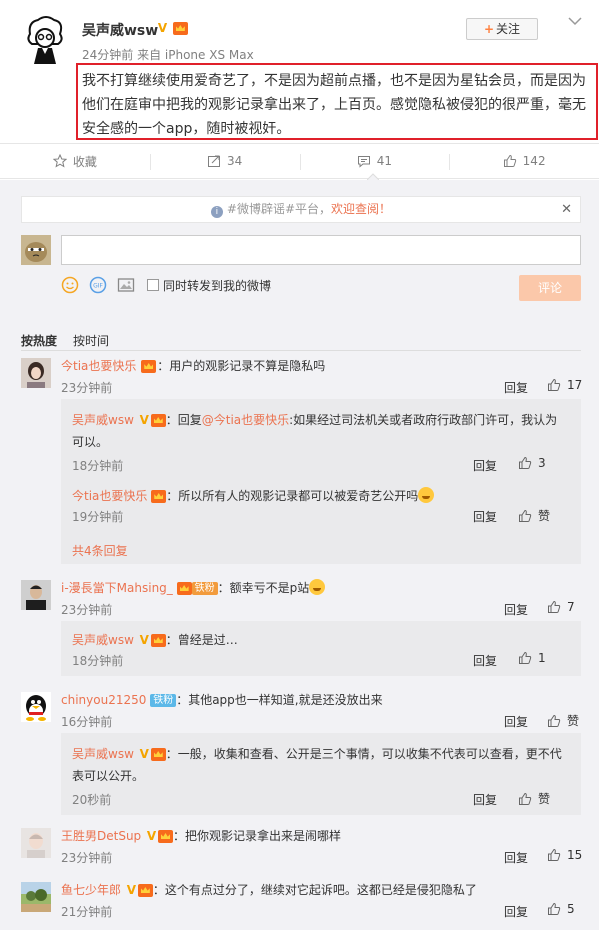  What do you see at coordinates (153, 285) in the screenshot?
I see `repost-checkbox` at bounding box center [153, 285].